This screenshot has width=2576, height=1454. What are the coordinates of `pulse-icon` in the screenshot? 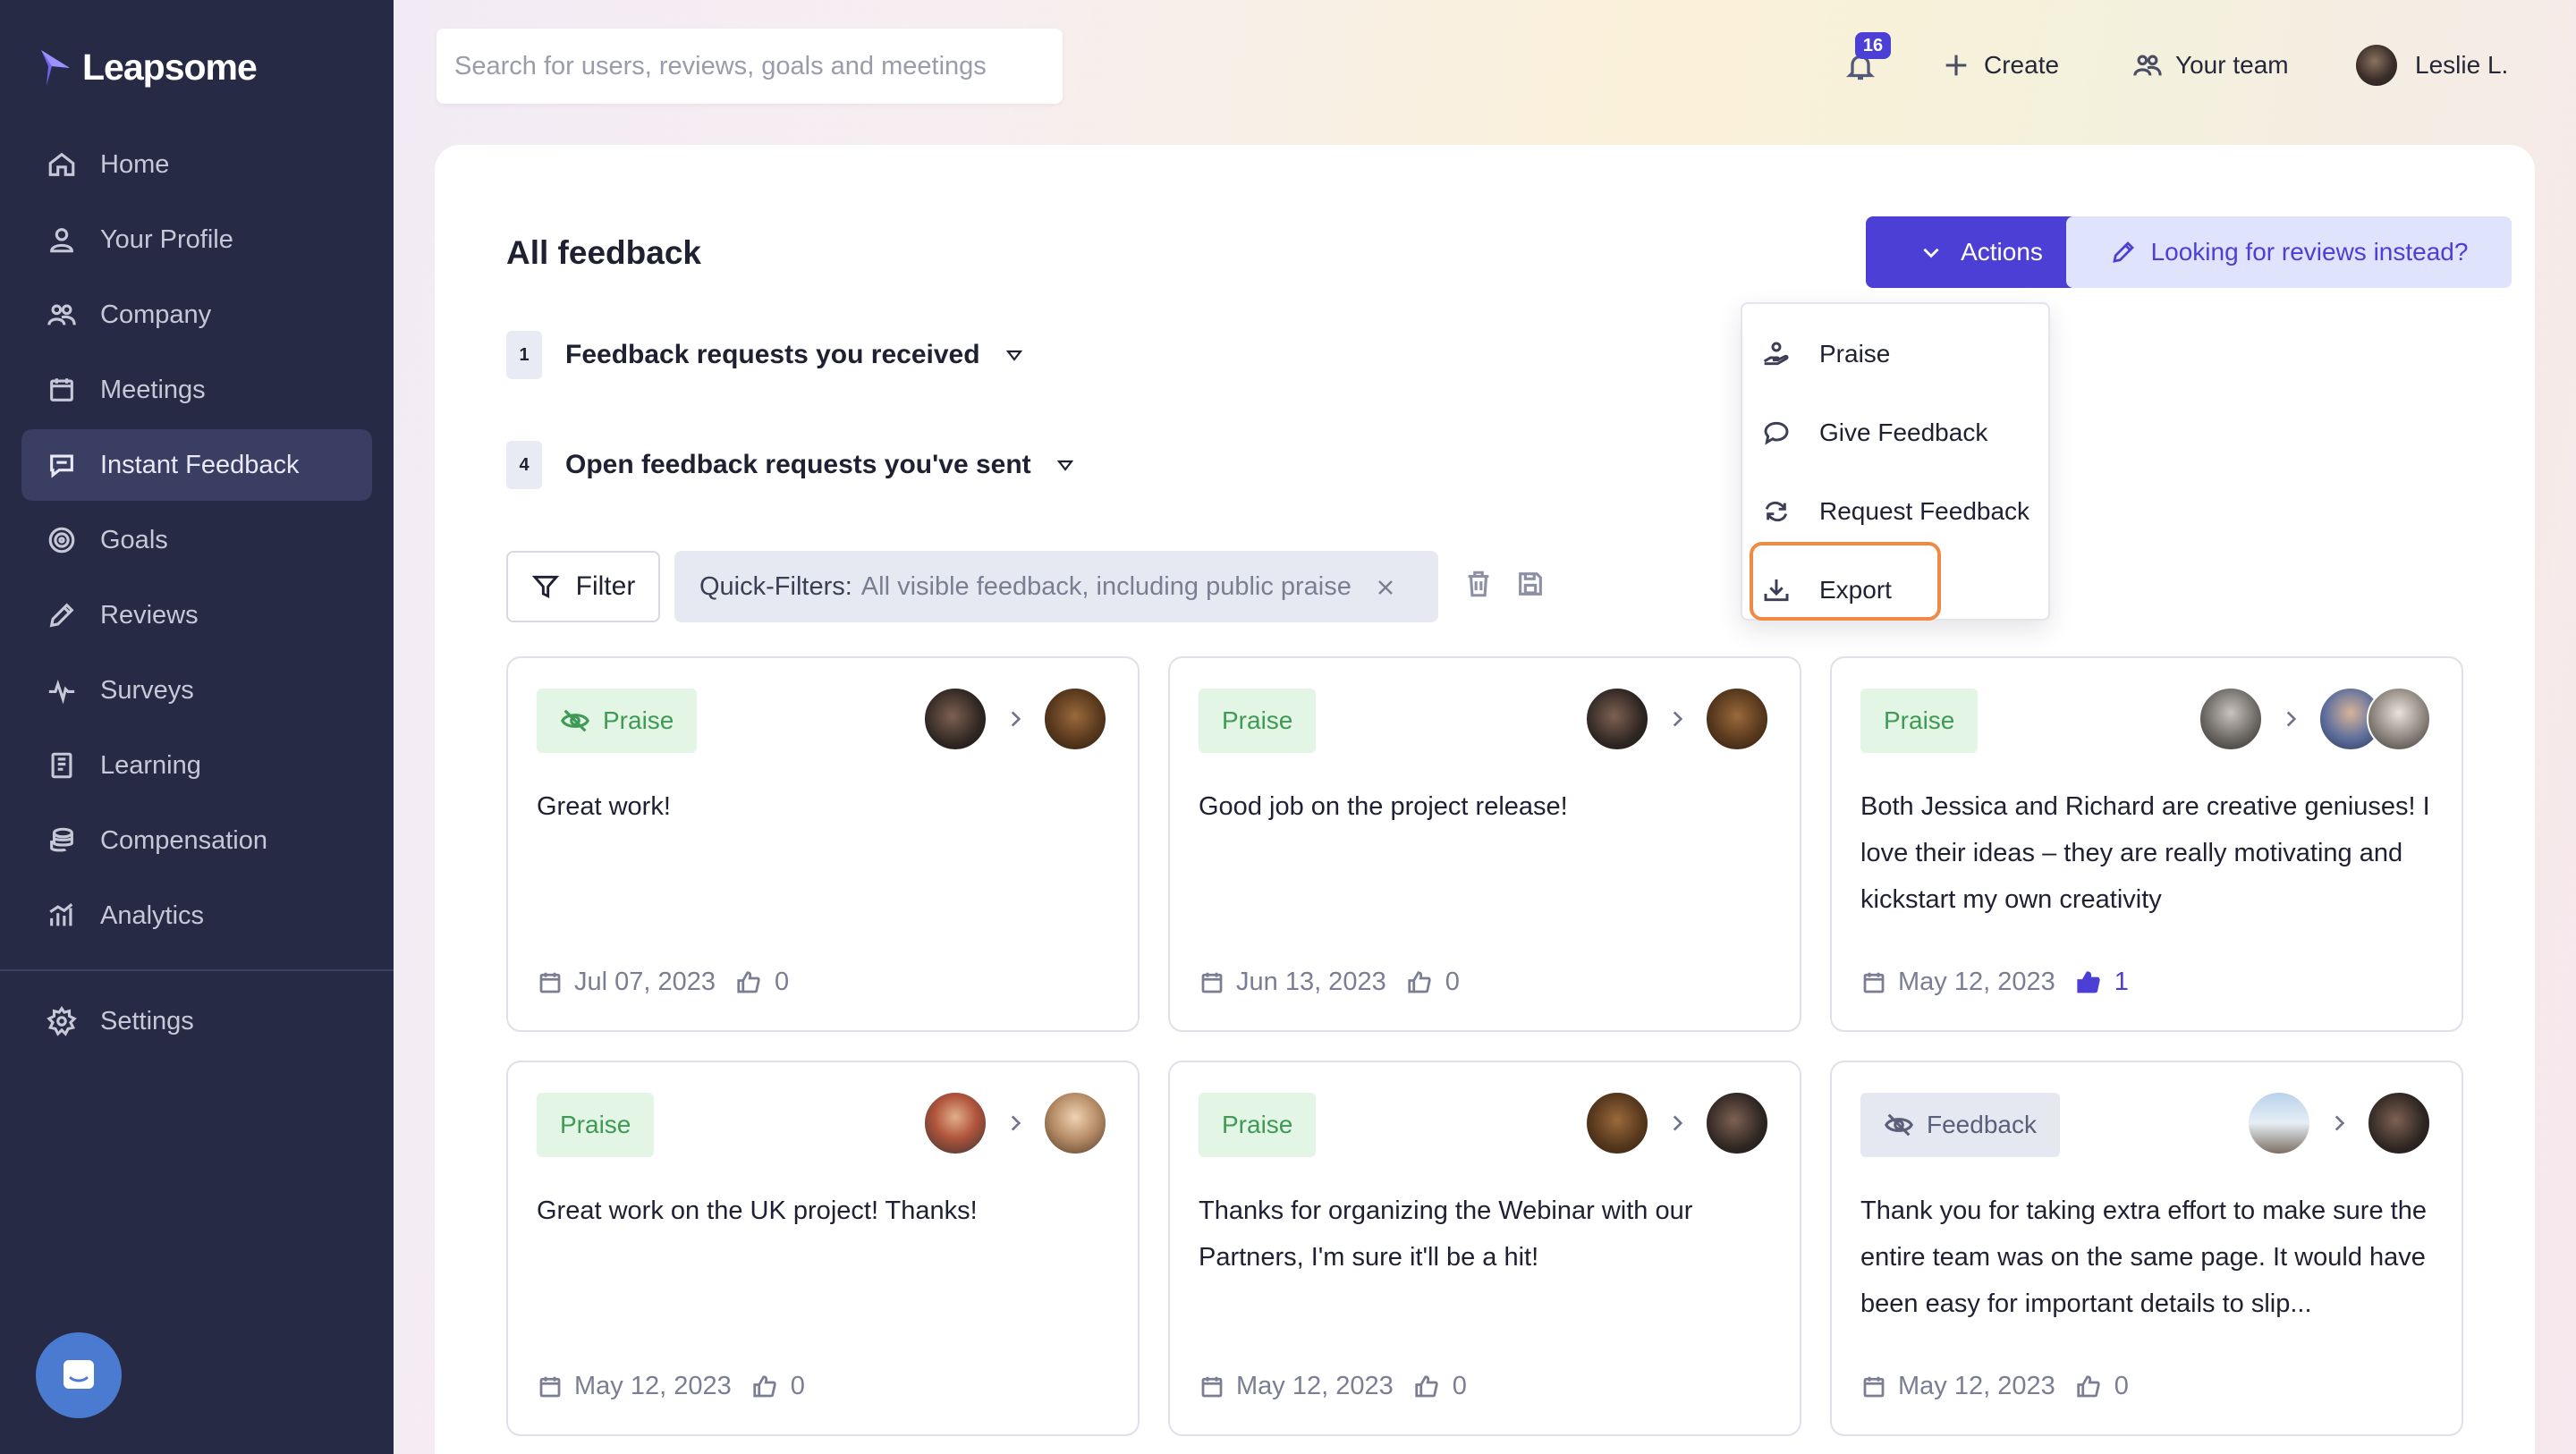 It's located at (61, 692).